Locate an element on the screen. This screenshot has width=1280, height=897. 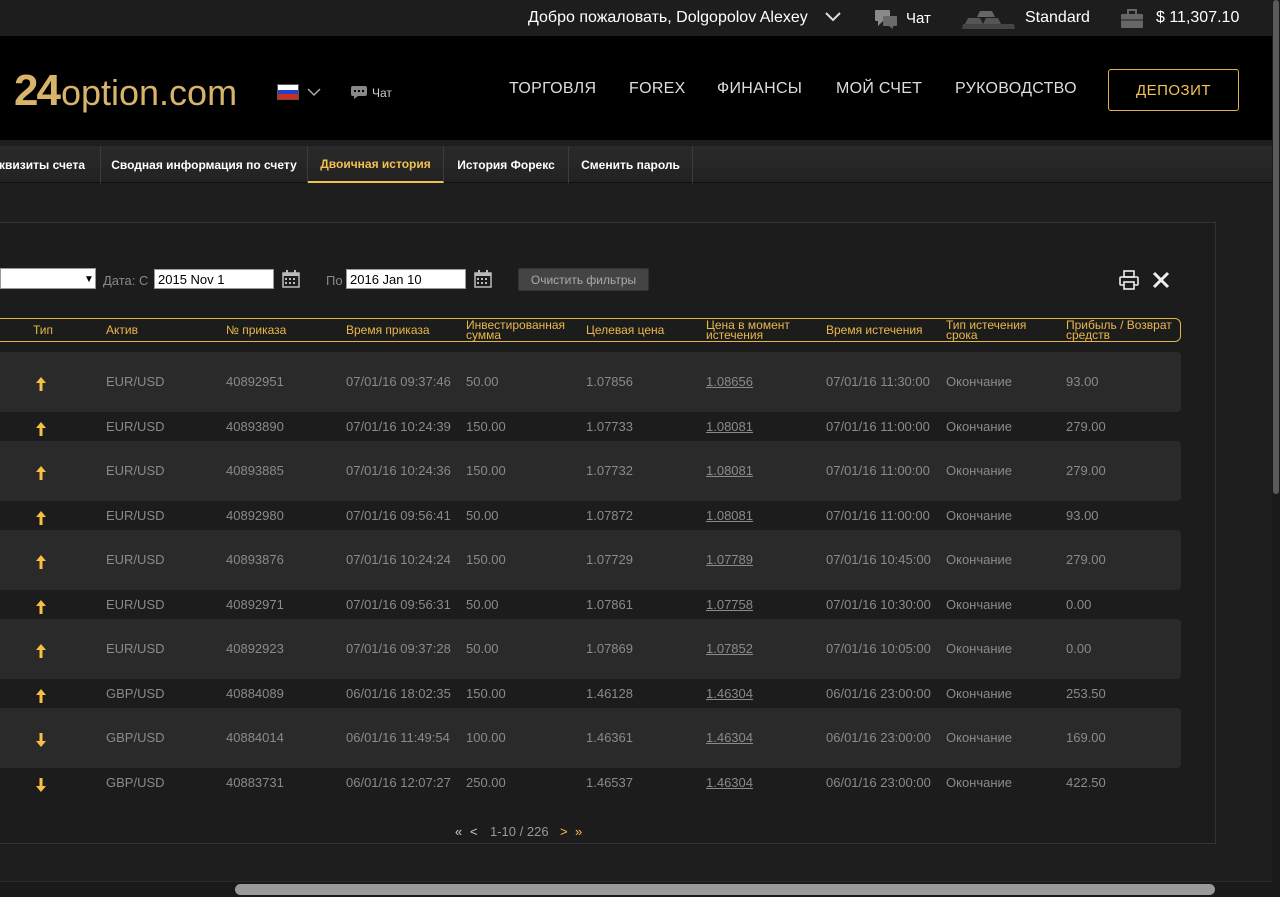
order-time-cell: 07/01/16 09:56:31 is located at coordinates (398, 604).